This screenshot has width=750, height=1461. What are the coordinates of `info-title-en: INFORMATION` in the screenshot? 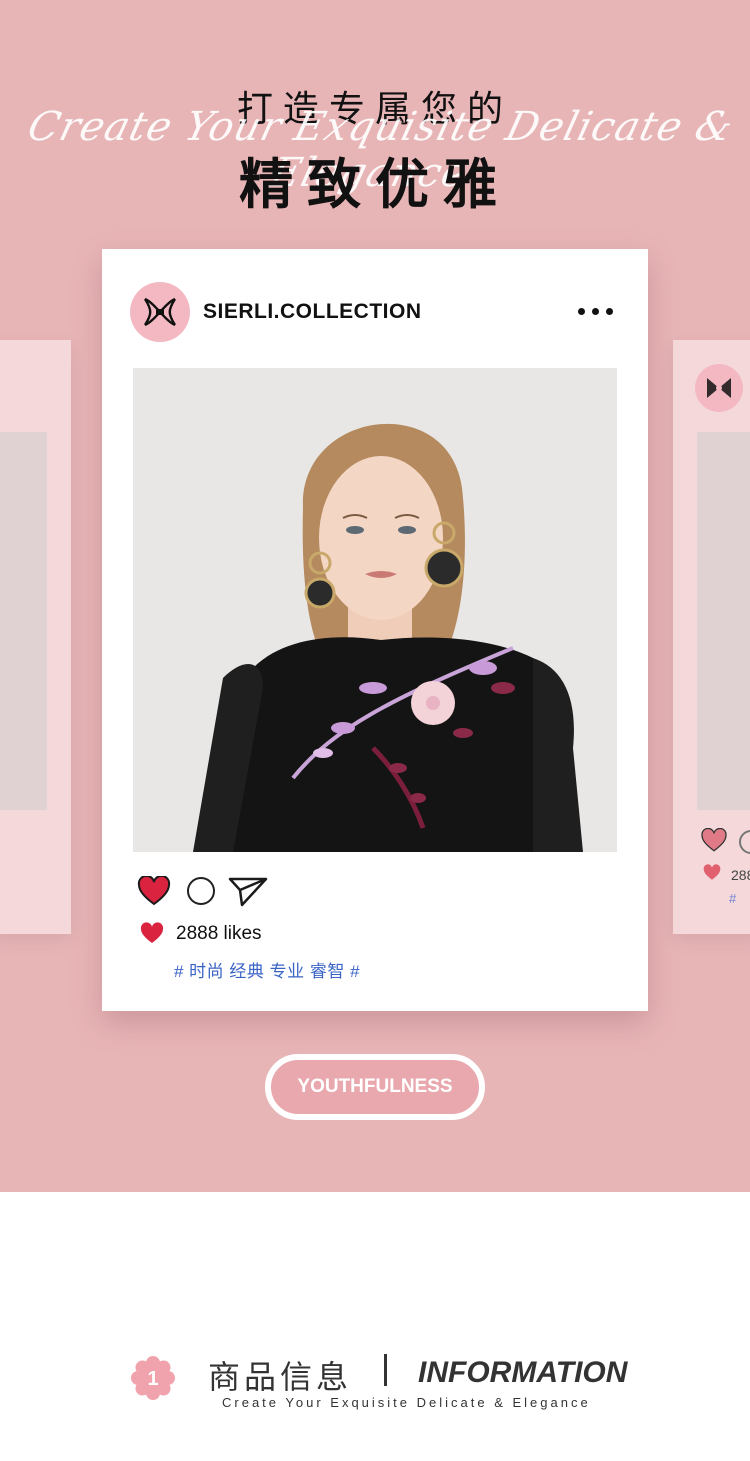 It's located at (523, 1372).